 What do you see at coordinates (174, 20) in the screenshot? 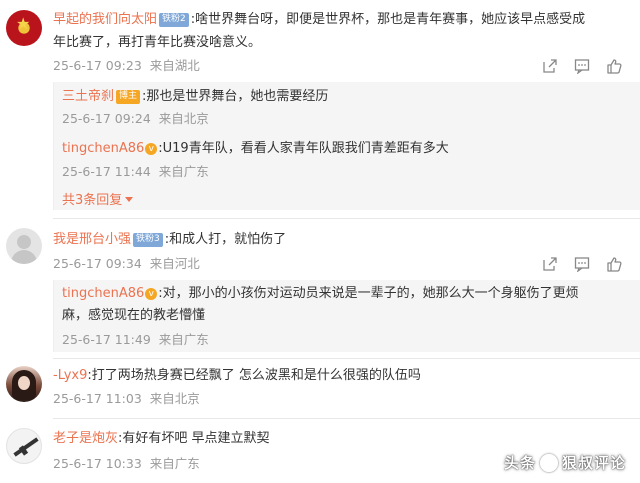
I see `fan-badge: 铁粉2` at bounding box center [174, 20].